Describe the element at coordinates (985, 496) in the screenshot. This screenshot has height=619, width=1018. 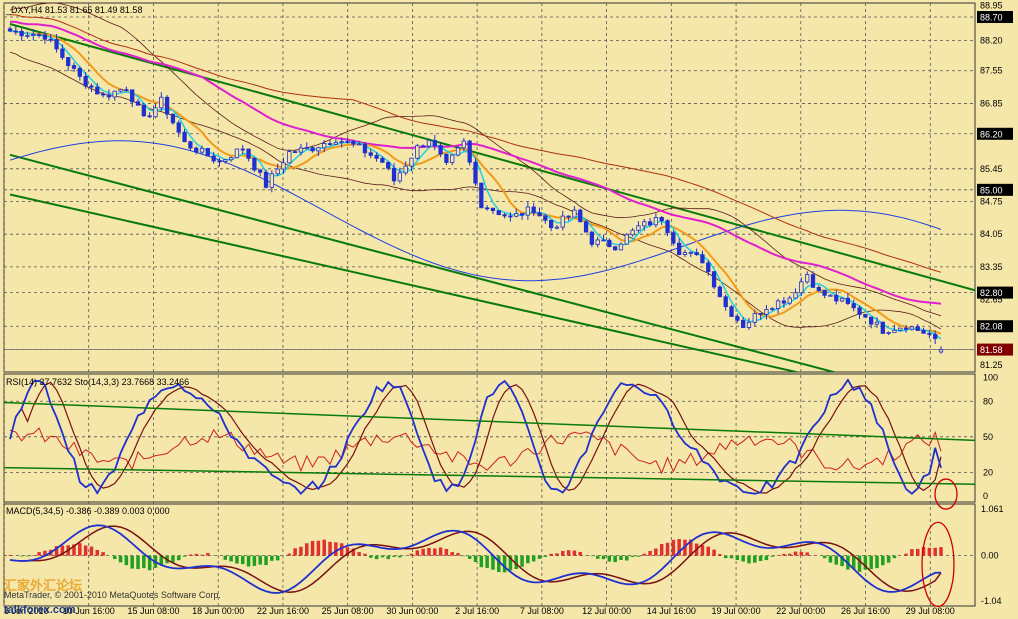
I see `rsi-level-label: 0` at that location.